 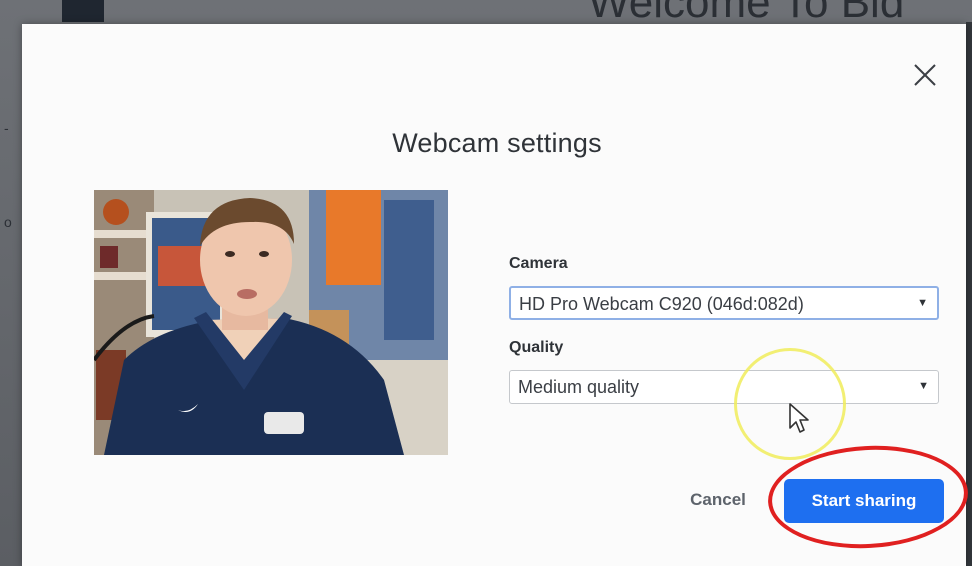 What do you see at coordinates (8, 222) in the screenshot?
I see `background-side-text: o` at bounding box center [8, 222].